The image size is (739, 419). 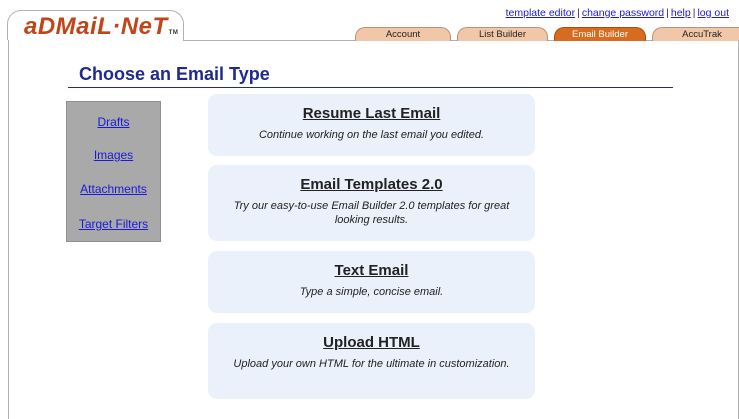 What do you see at coordinates (113, 171) in the screenshot?
I see `sidebar: Drafts Images Attachments Target Filters` at bounding box center [113, 171].